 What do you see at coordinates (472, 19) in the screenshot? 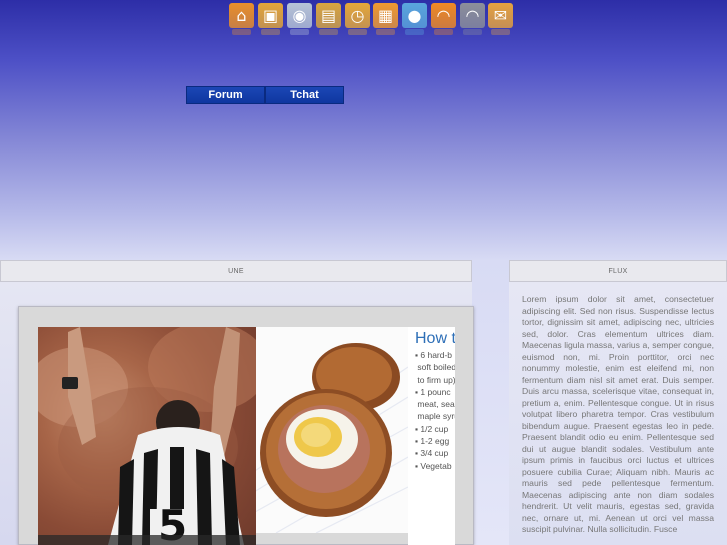
I see `feed-icon: ◠` at bounding box center [472, 19].